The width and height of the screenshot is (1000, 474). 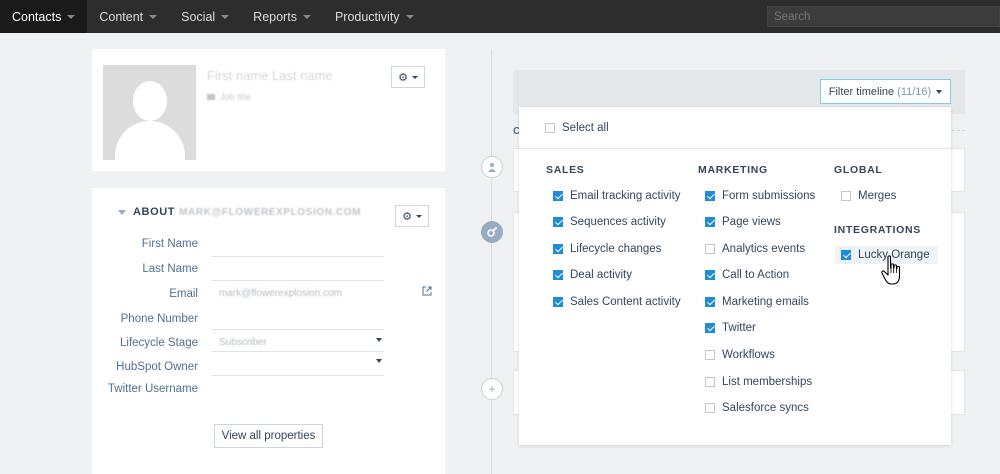 I want to click on select-all-checkbox: Select all, so click(x=577, y=128).